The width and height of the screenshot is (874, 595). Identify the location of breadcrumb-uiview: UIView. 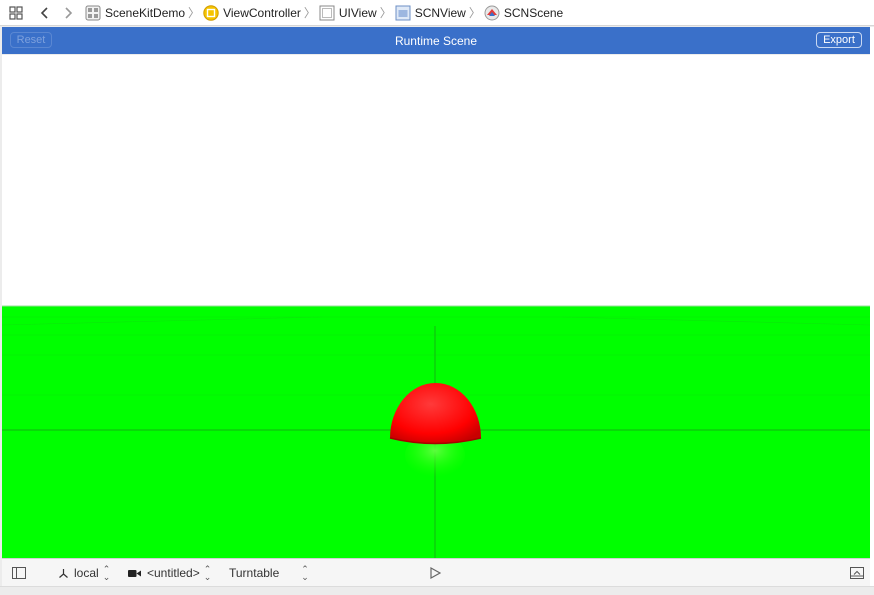
(348, 13).